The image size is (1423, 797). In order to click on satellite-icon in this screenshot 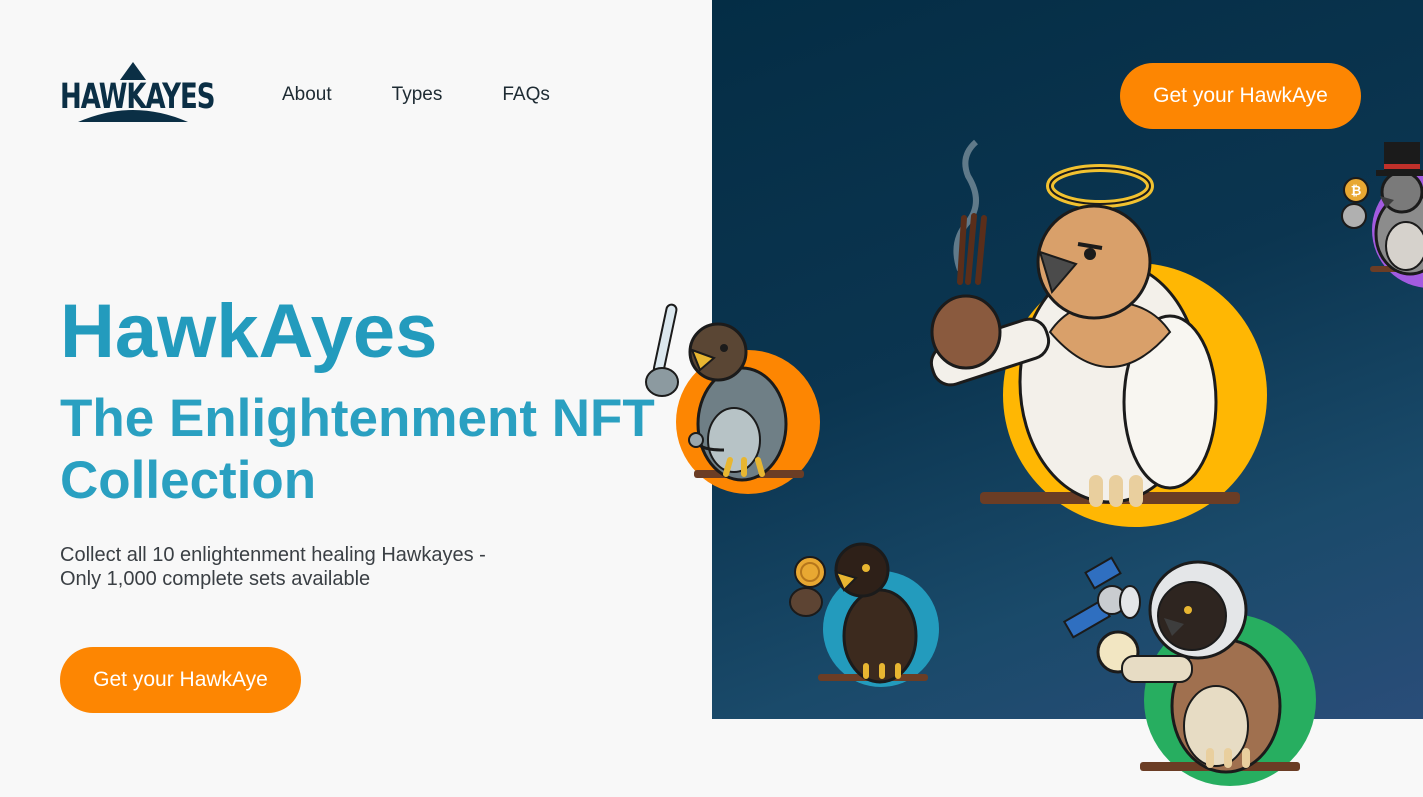, I will do `click(1101, 597)`.